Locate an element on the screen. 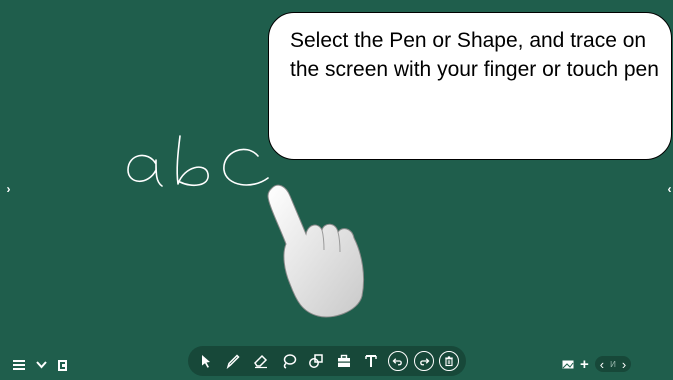 Image resolution: width=673 pixels, height=380 pixels. trash-icon is located at coordinates (449, 361).